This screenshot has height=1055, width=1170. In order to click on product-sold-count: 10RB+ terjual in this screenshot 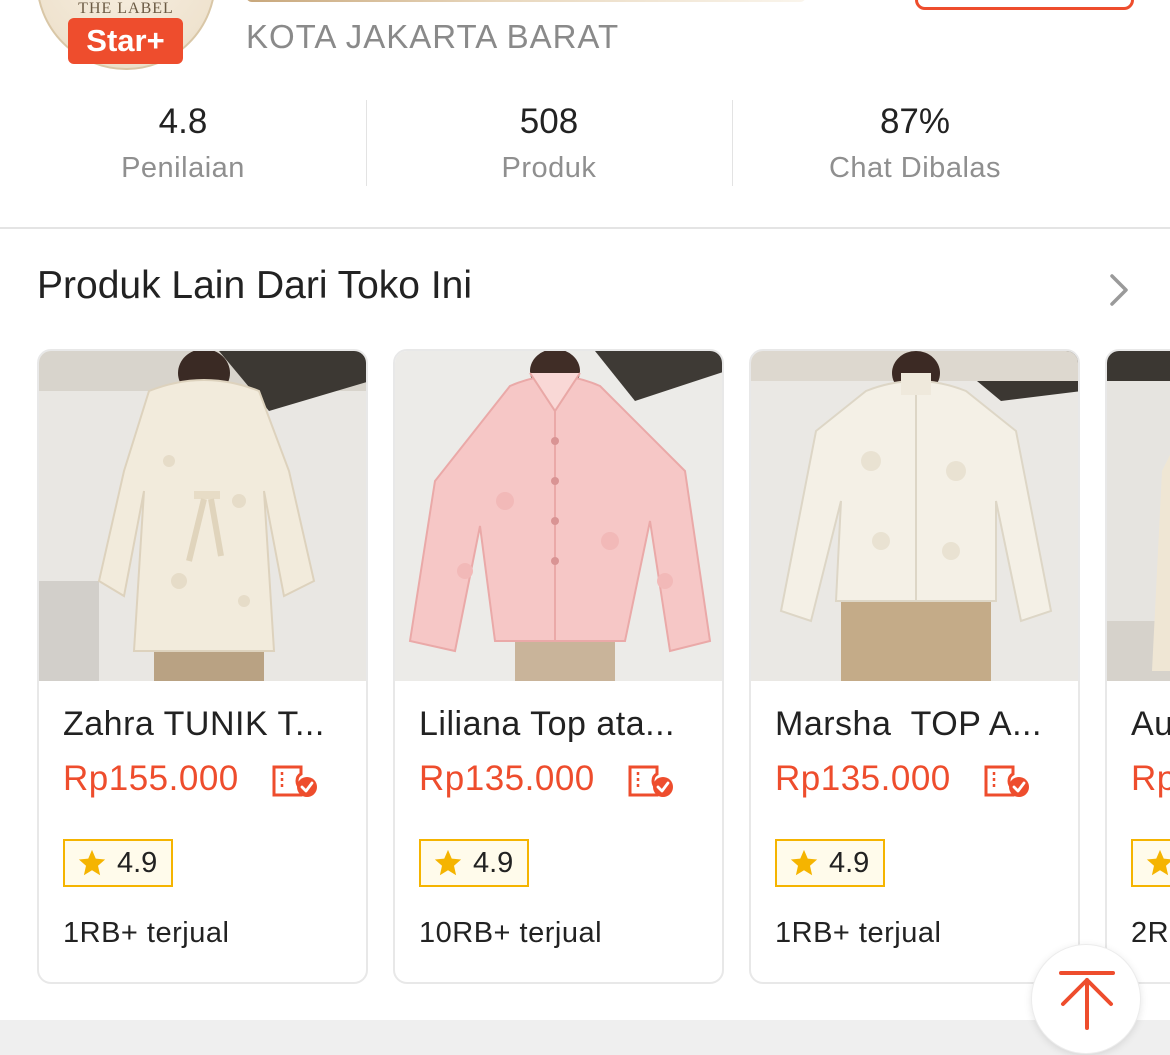, I will do `click(511, 933)`.